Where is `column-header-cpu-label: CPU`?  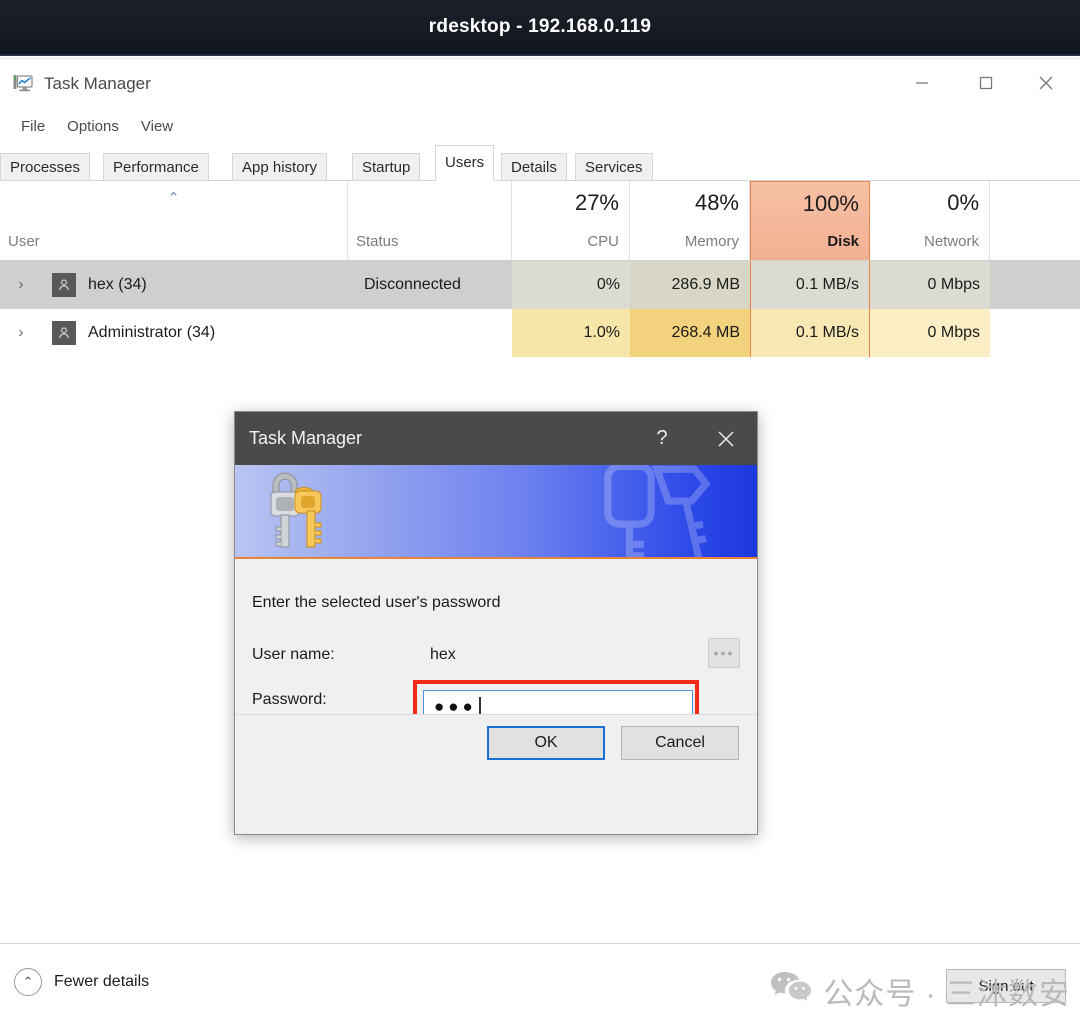
column-header-cpu-label: CPU is located at coordinates (603, 241).